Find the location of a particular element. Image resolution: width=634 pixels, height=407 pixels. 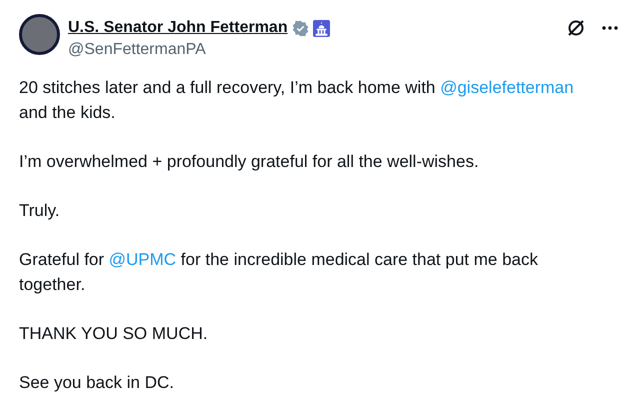

tweet-paragraph: THANK YOU SO MUCH. is located at coordinates (114, 334).